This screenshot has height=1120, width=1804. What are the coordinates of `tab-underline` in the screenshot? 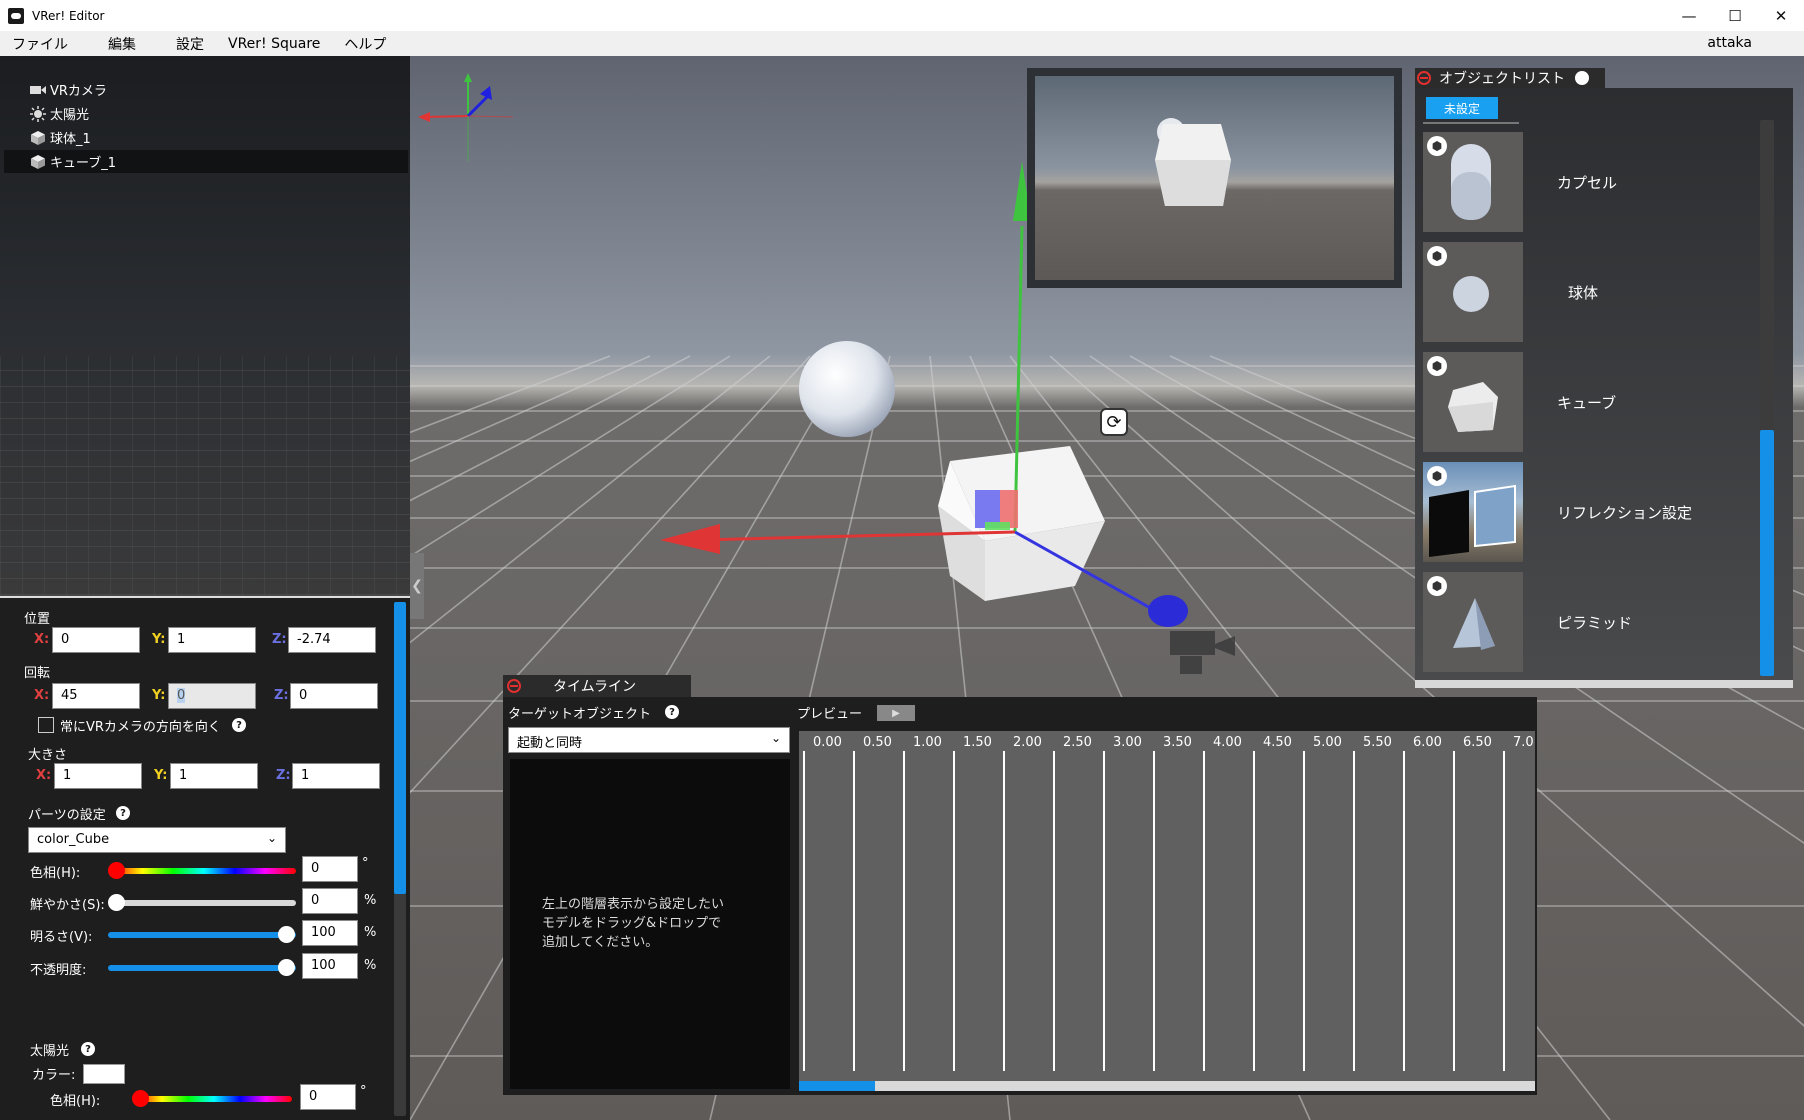 It's located at (1471, 123).